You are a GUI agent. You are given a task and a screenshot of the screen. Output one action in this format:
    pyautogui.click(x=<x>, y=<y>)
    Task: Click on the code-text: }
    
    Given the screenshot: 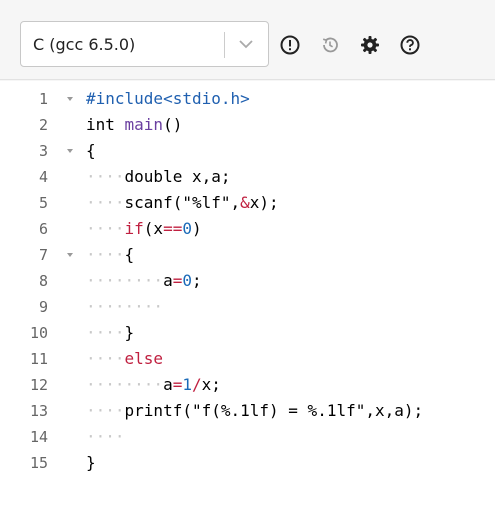 What is the action you would take?
    pyautogui.click(x=91, y=463)
    